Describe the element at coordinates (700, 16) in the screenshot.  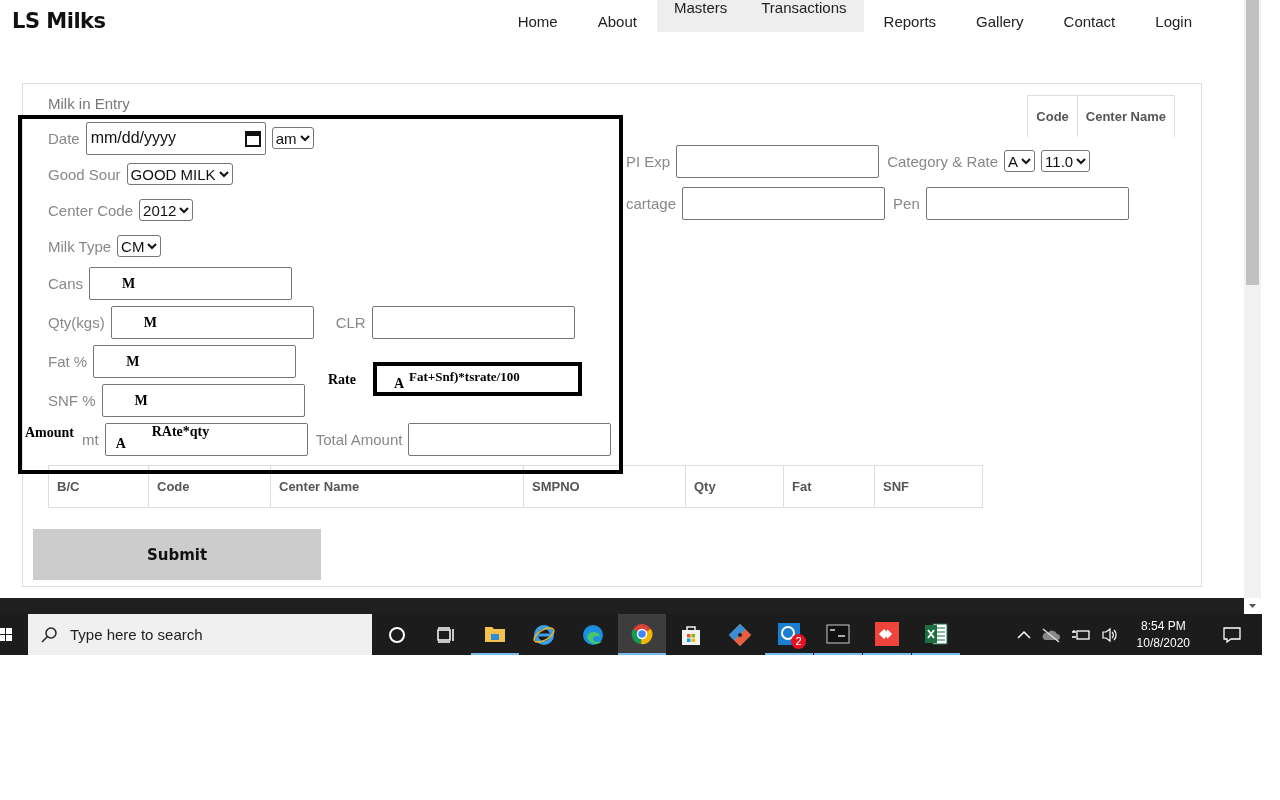
I see `nav-link: Masters` at that location.